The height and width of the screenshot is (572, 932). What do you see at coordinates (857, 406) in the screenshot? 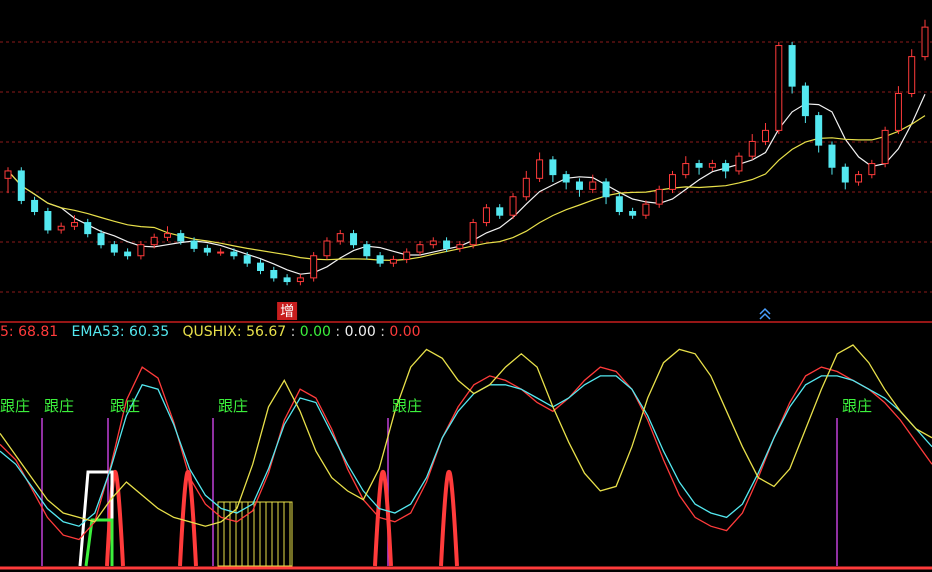
I see `signal-label-5: 跟庄` at bounding box center [857, 406].